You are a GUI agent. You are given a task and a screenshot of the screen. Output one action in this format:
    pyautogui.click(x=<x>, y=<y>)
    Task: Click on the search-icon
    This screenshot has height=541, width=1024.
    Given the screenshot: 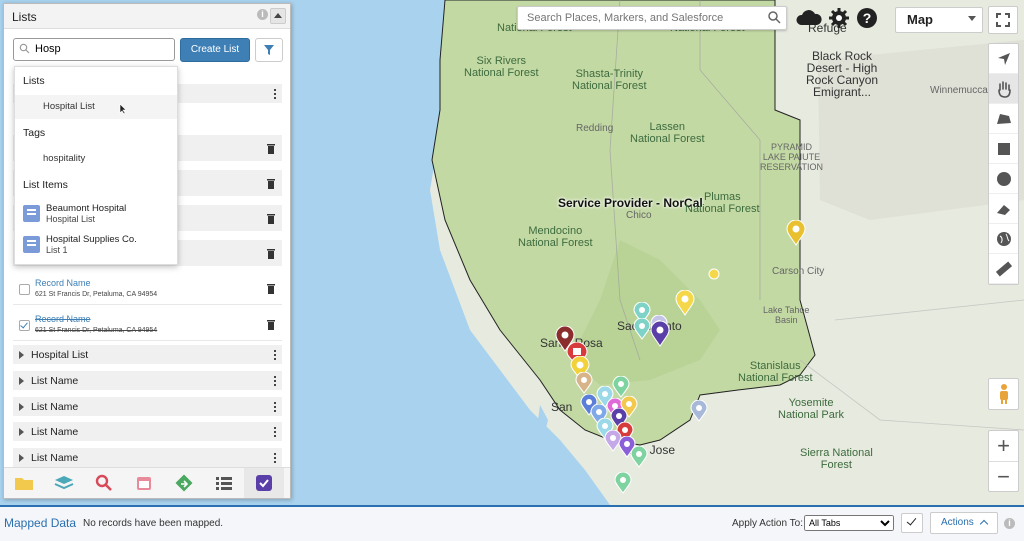 What is the action you would take?
    pyautogui.click(x=774, y=17)
    